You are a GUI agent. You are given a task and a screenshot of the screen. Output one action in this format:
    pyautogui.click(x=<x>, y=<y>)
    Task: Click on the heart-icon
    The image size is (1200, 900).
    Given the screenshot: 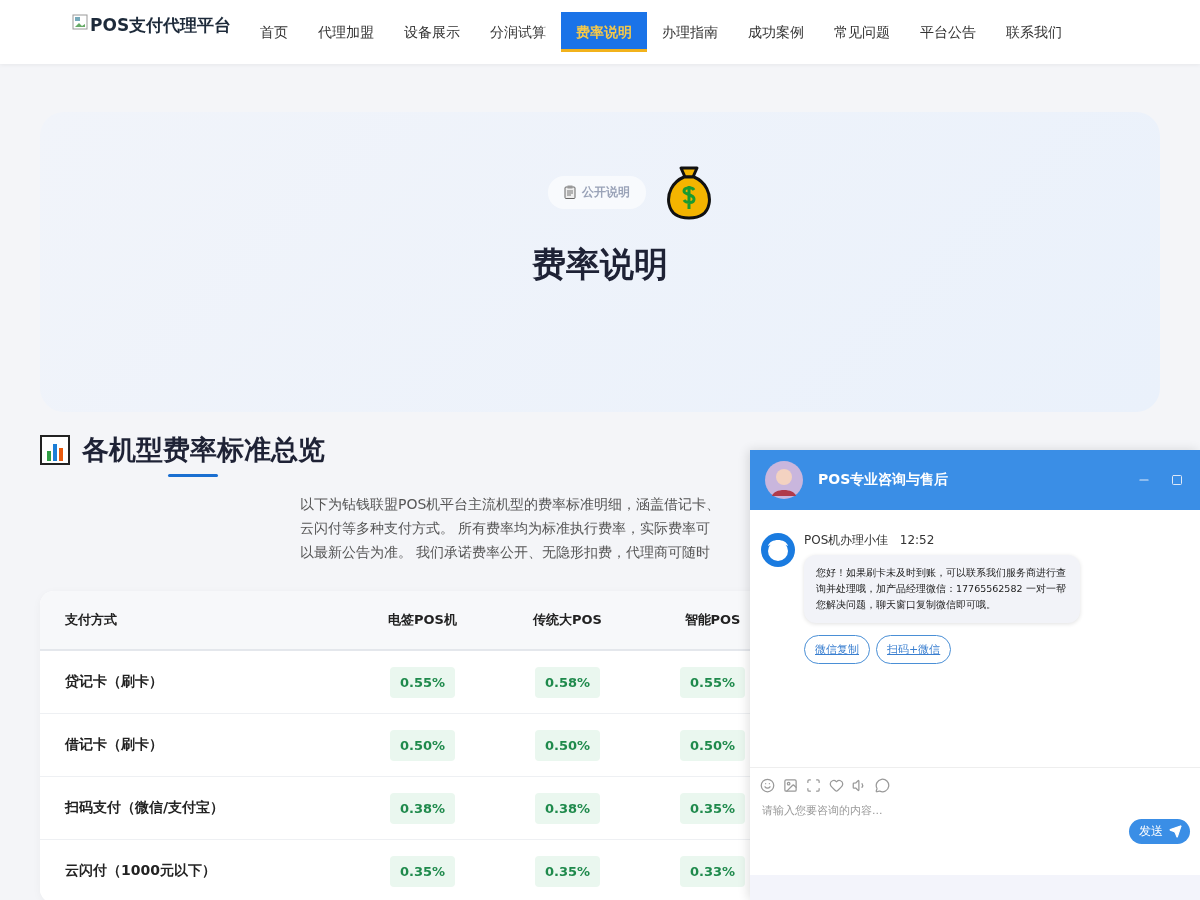 What is the action you would take?
    pyautogui.click(x=836, y=785)
    